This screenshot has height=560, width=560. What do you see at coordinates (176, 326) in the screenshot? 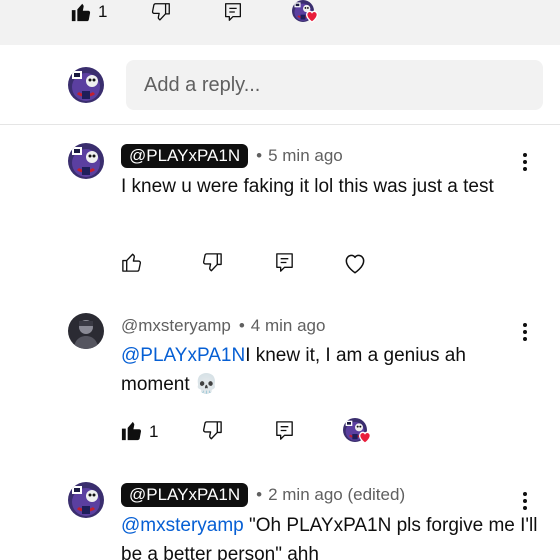
I see `author-handle: @mxsteryamp` at bounding box center [176, 326].